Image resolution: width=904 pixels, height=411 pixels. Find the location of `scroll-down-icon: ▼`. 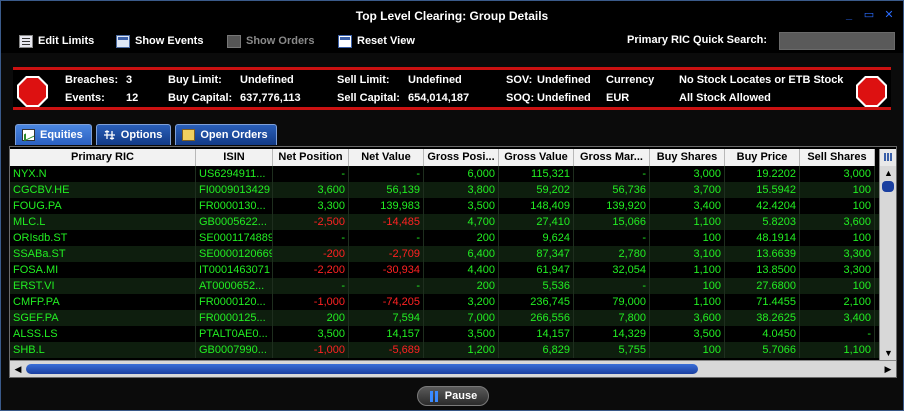

scroll-down-icon: ▼ is located at coordinates (888, 353).